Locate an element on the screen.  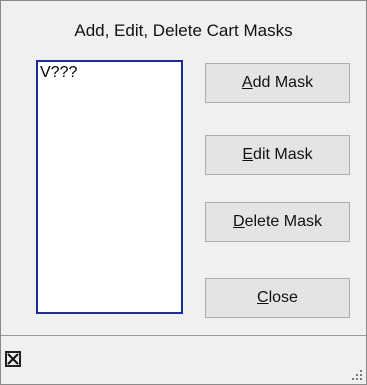
add-mask-button: Add Mask is located at coordinates (277, 83).